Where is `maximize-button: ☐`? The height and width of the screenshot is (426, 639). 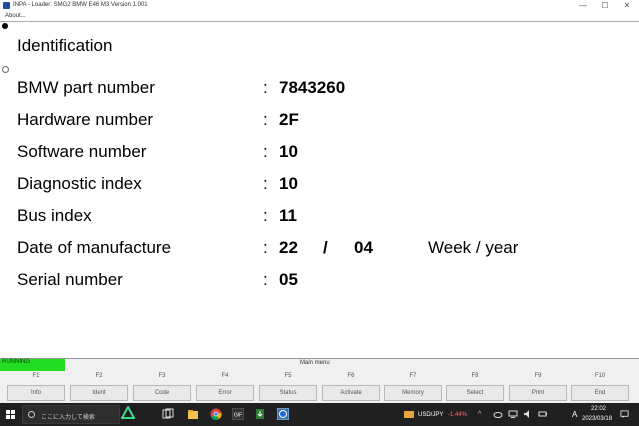 maximize-button: ☐ is located at coordinates (605, 6).